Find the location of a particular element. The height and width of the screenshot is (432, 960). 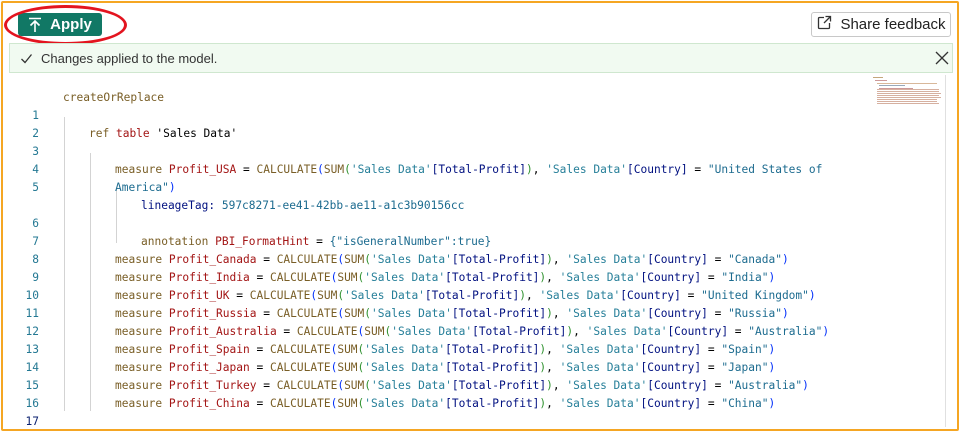

measure-name: Profit_India is located at coordinates (209, 277).